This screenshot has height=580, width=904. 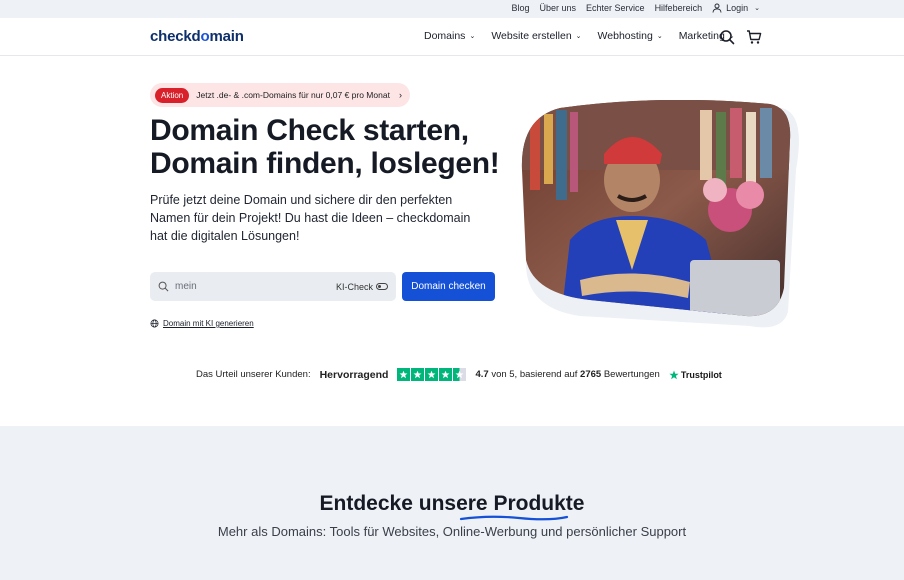 What do you see at coordinates (520, 8) in the screenshot?
I see `blog-link: Blog` at bounding box center [520, 8].